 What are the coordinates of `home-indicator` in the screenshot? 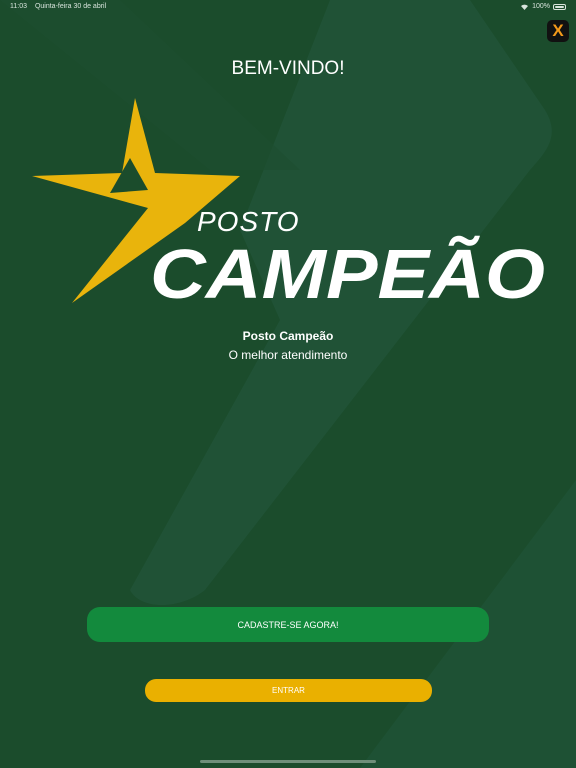 It's located at (288, 761).